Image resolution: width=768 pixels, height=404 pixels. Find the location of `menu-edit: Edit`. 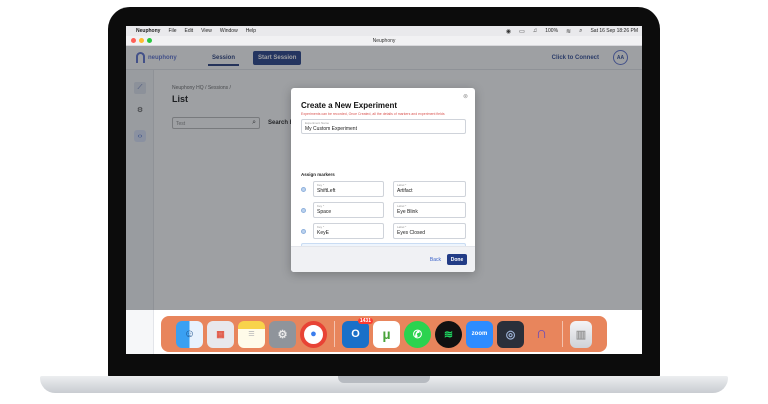

menu-edit: Edit is located at coordinates (189, 31).